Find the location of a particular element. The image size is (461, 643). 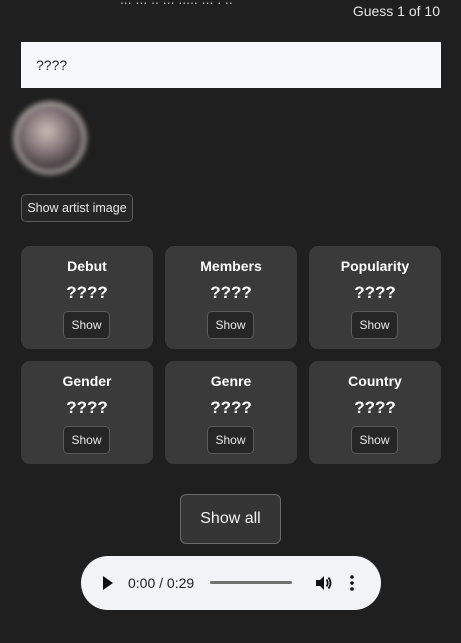

play-icon is located at coordinates (108, 583).